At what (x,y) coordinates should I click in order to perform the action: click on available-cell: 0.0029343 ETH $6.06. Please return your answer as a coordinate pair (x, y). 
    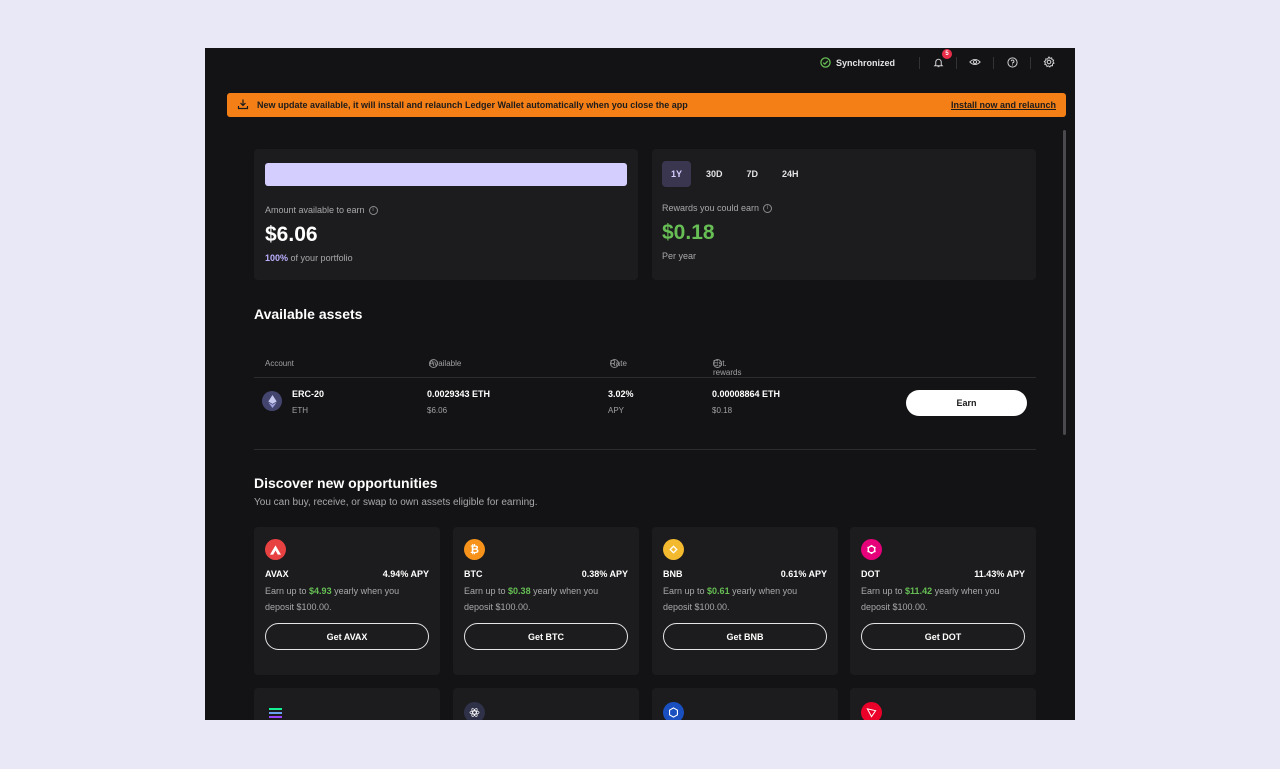
    Looking at the image, I should click on (458, 402).